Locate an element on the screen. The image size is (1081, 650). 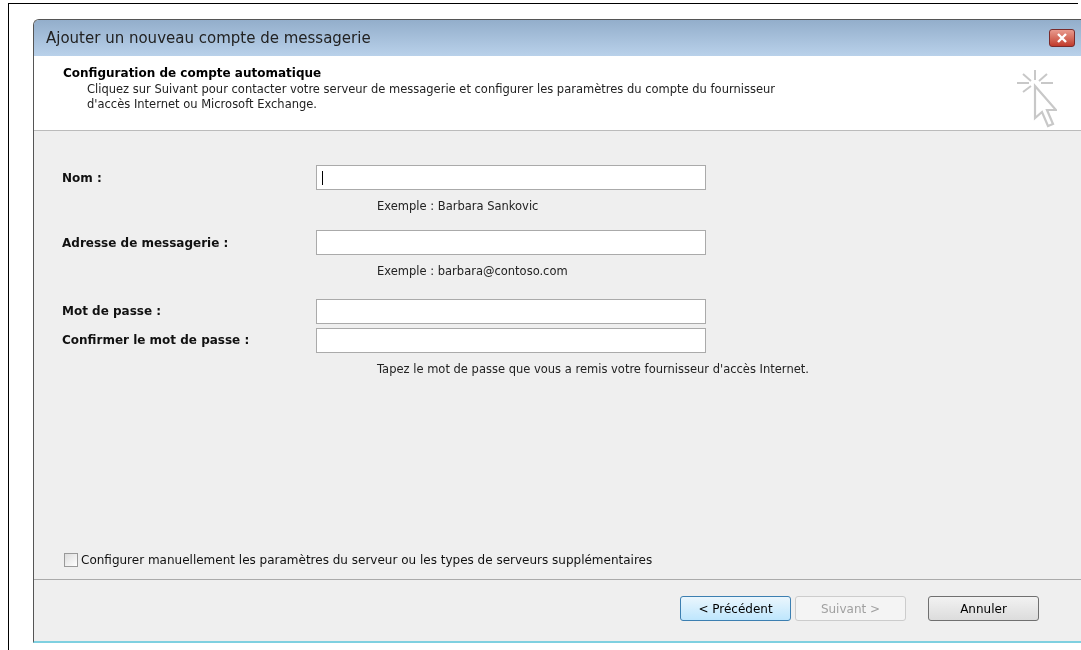
field-label: Nom : is located at coordinates (82, 178).